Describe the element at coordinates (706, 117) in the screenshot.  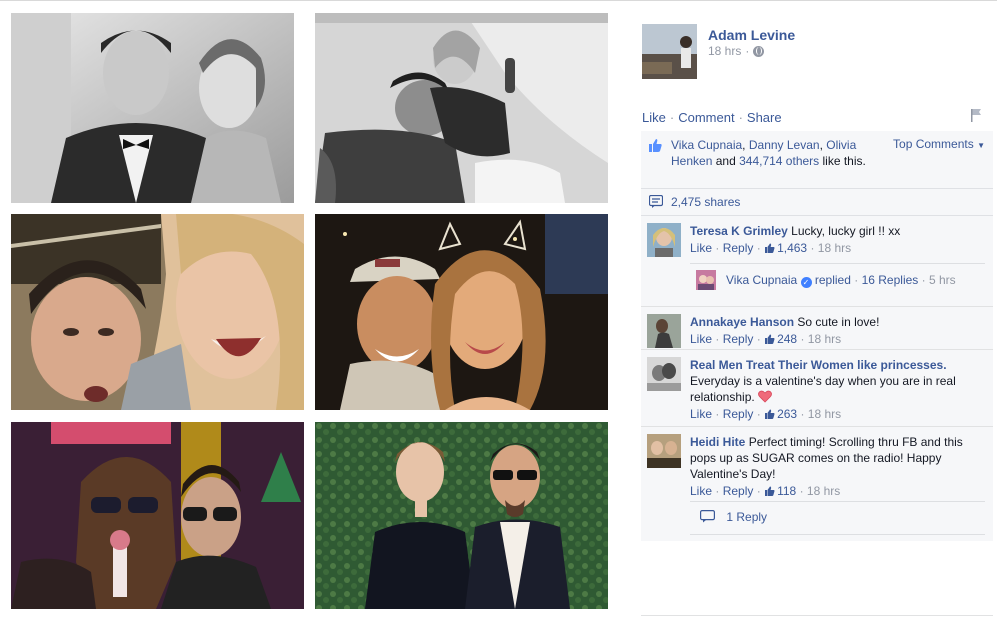
I see `comment-button: Comment` at that location.